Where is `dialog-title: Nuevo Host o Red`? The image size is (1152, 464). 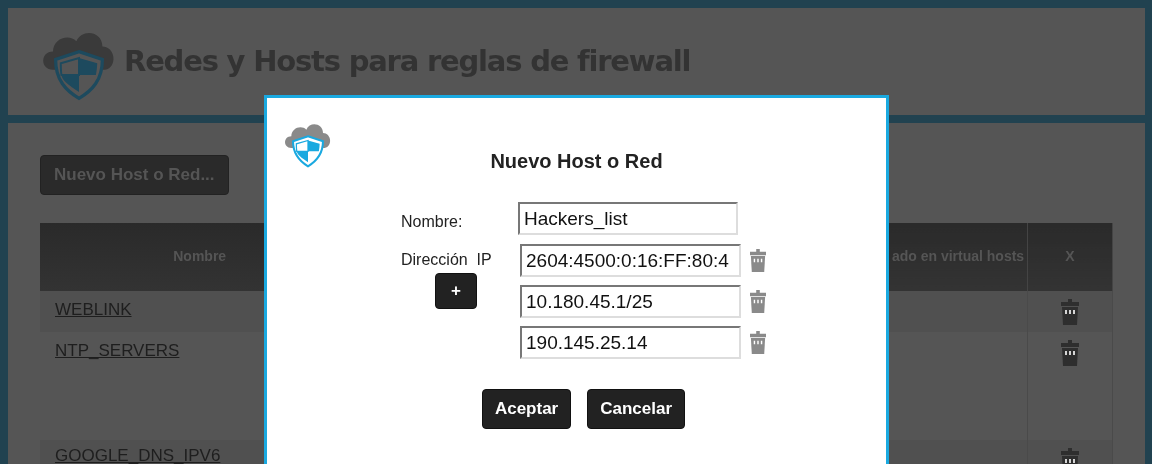
dialog-title: Nuevo Host o Red is located at coordinates (576, 161).